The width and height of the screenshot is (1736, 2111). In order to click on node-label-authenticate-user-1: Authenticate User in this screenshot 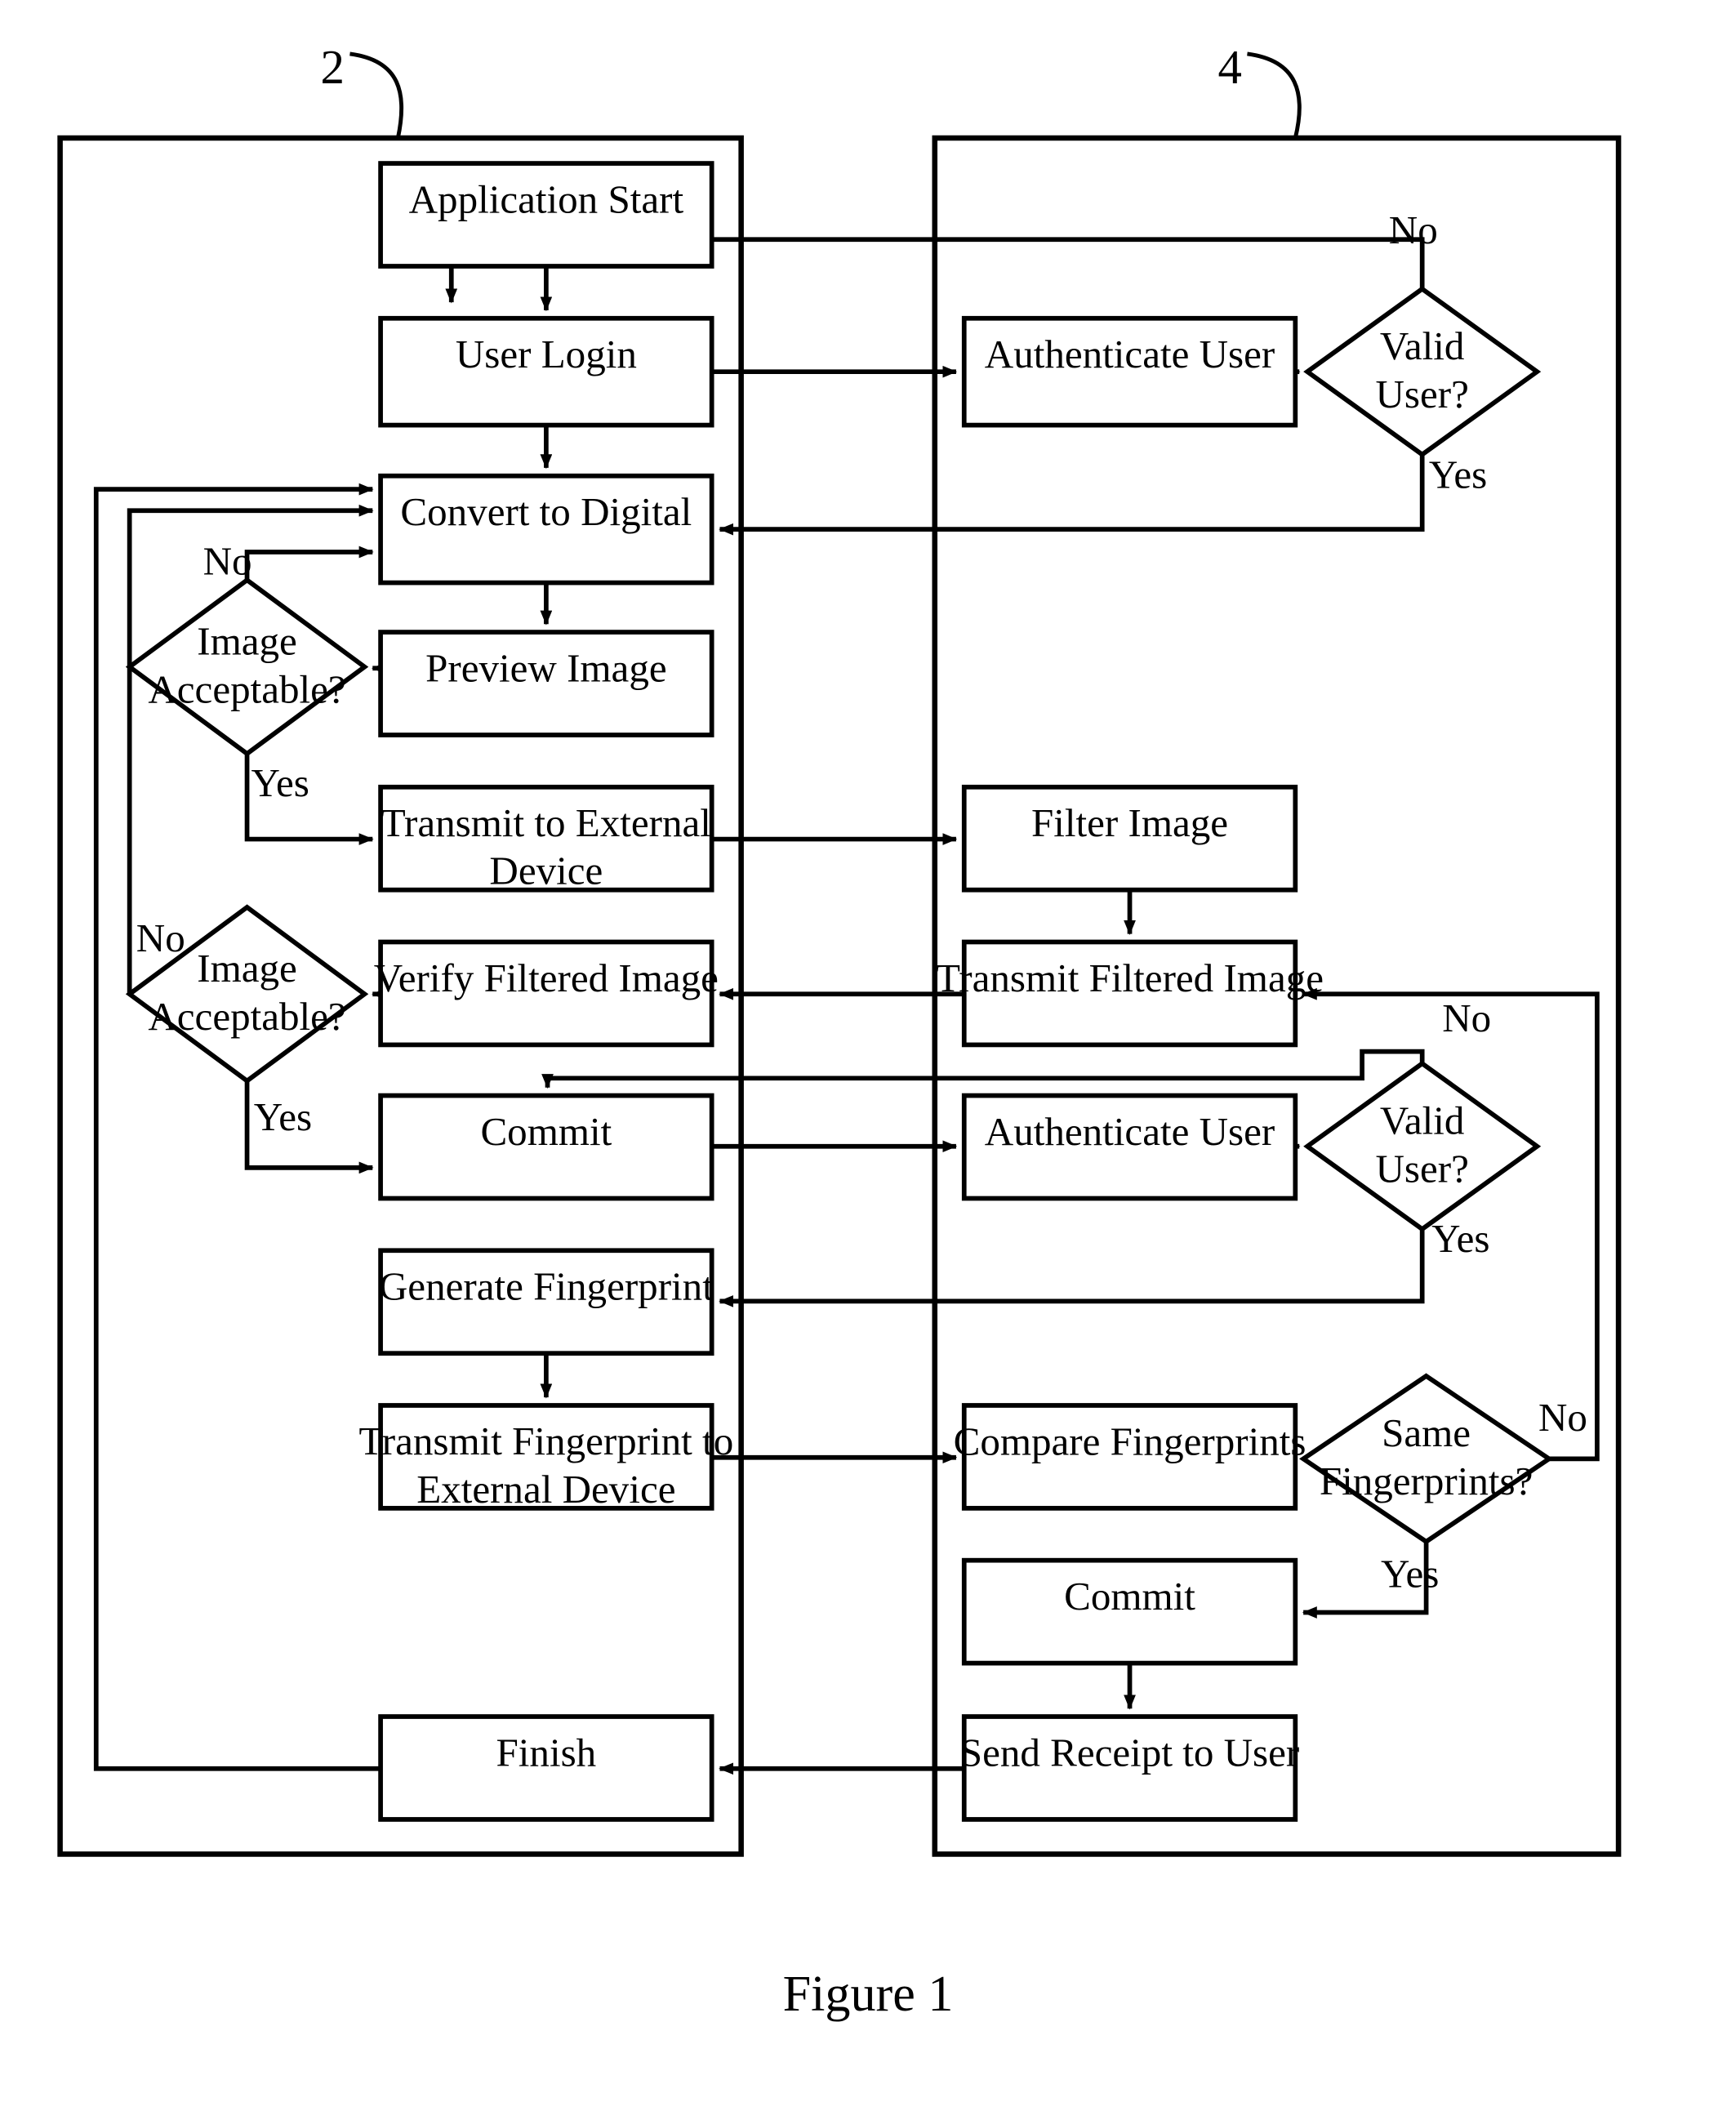, I will do `click(1130, 354)`.